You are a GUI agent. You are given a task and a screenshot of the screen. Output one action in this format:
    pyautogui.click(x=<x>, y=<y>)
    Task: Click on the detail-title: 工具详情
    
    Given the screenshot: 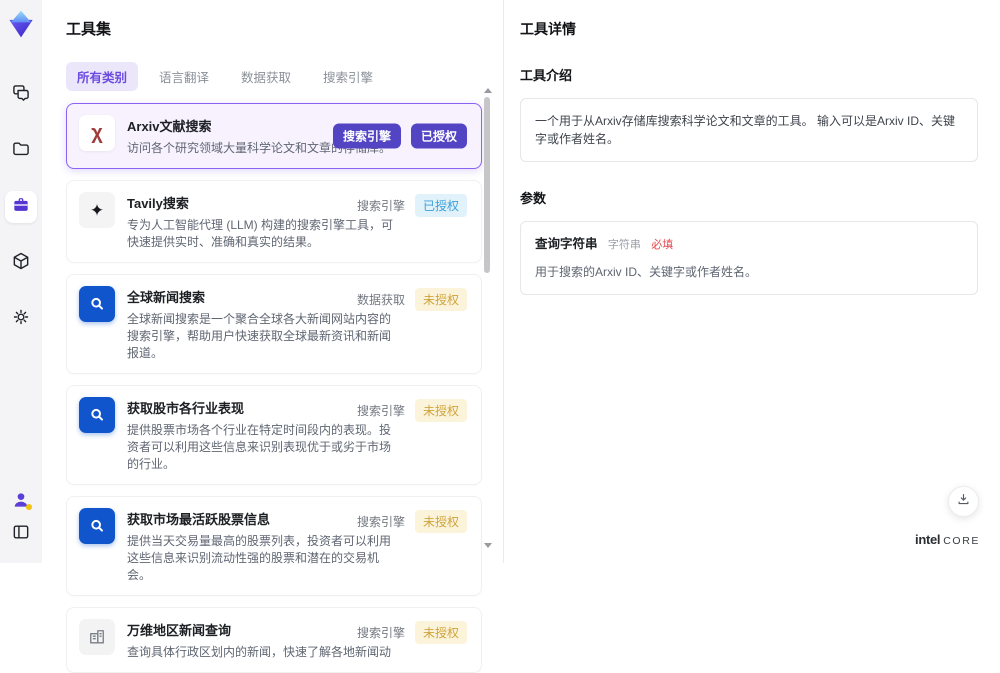 What is the action you would take?
    pyautogui.click(x=749, y=29)
    